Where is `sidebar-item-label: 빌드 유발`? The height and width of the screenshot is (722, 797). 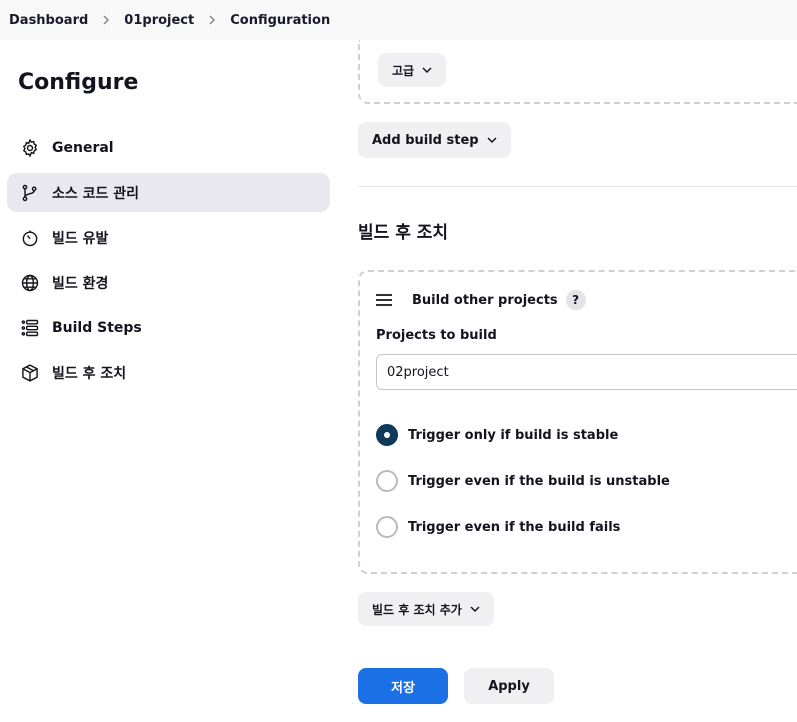 sidebar-item-label: 빌드 유발 is located at coordinates (80, 238).